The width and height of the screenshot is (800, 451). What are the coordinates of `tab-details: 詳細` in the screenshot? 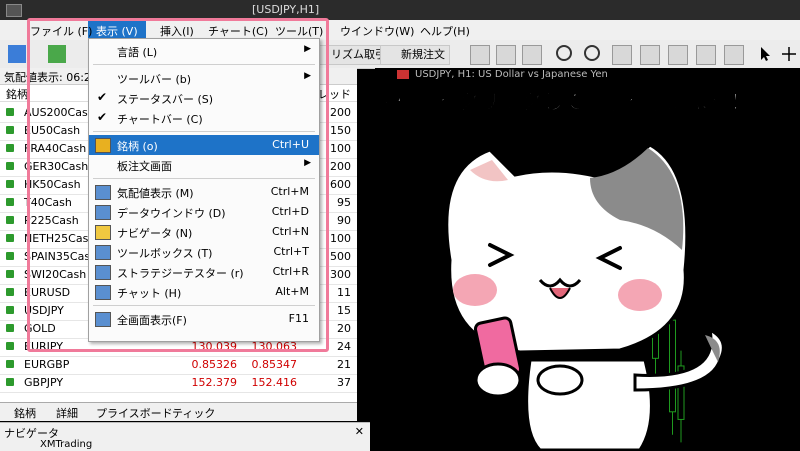 It's located at (67, 413).